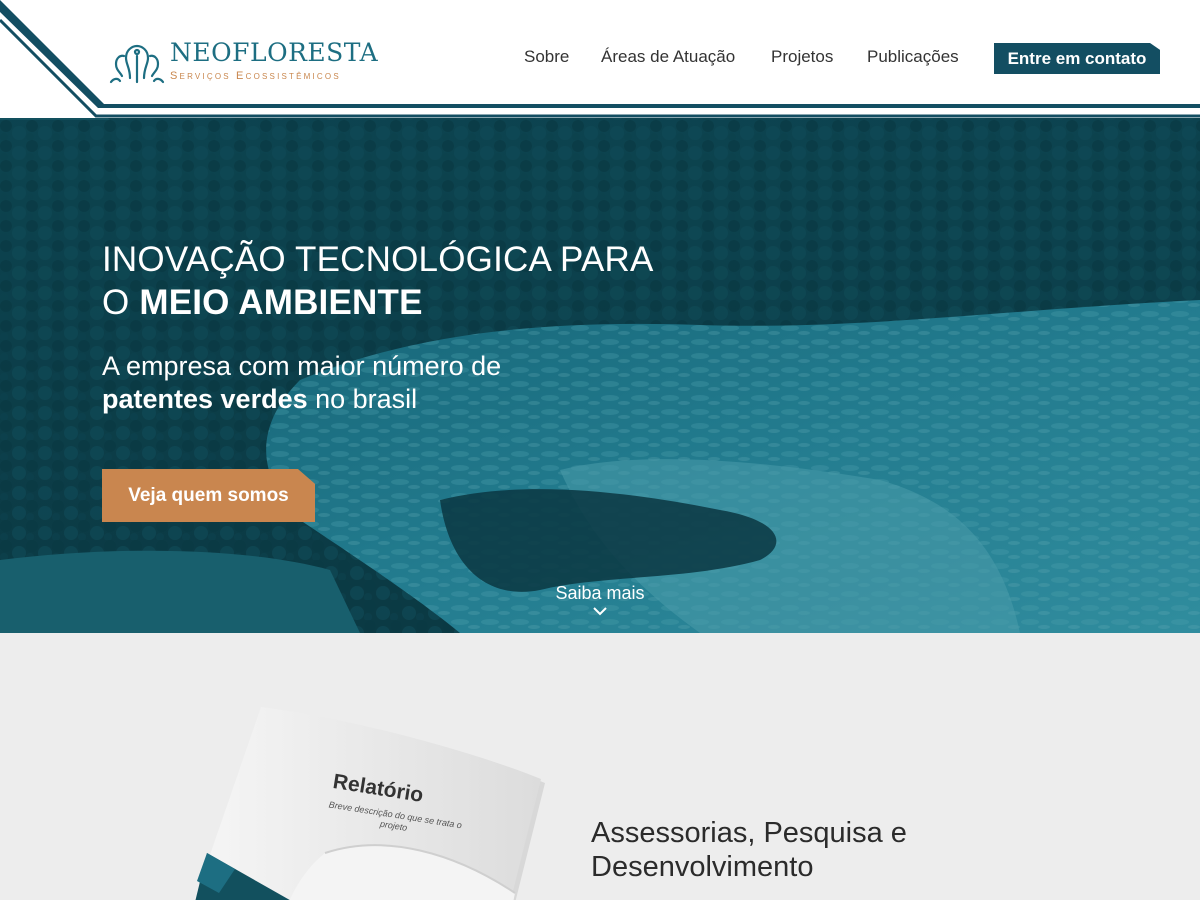 Image resolution: width=1200 pixels, height=900 pixels. Describe the element at coordinates (121, 302) in the screenshot. I see `hero-headline-prefix: O` at that location.